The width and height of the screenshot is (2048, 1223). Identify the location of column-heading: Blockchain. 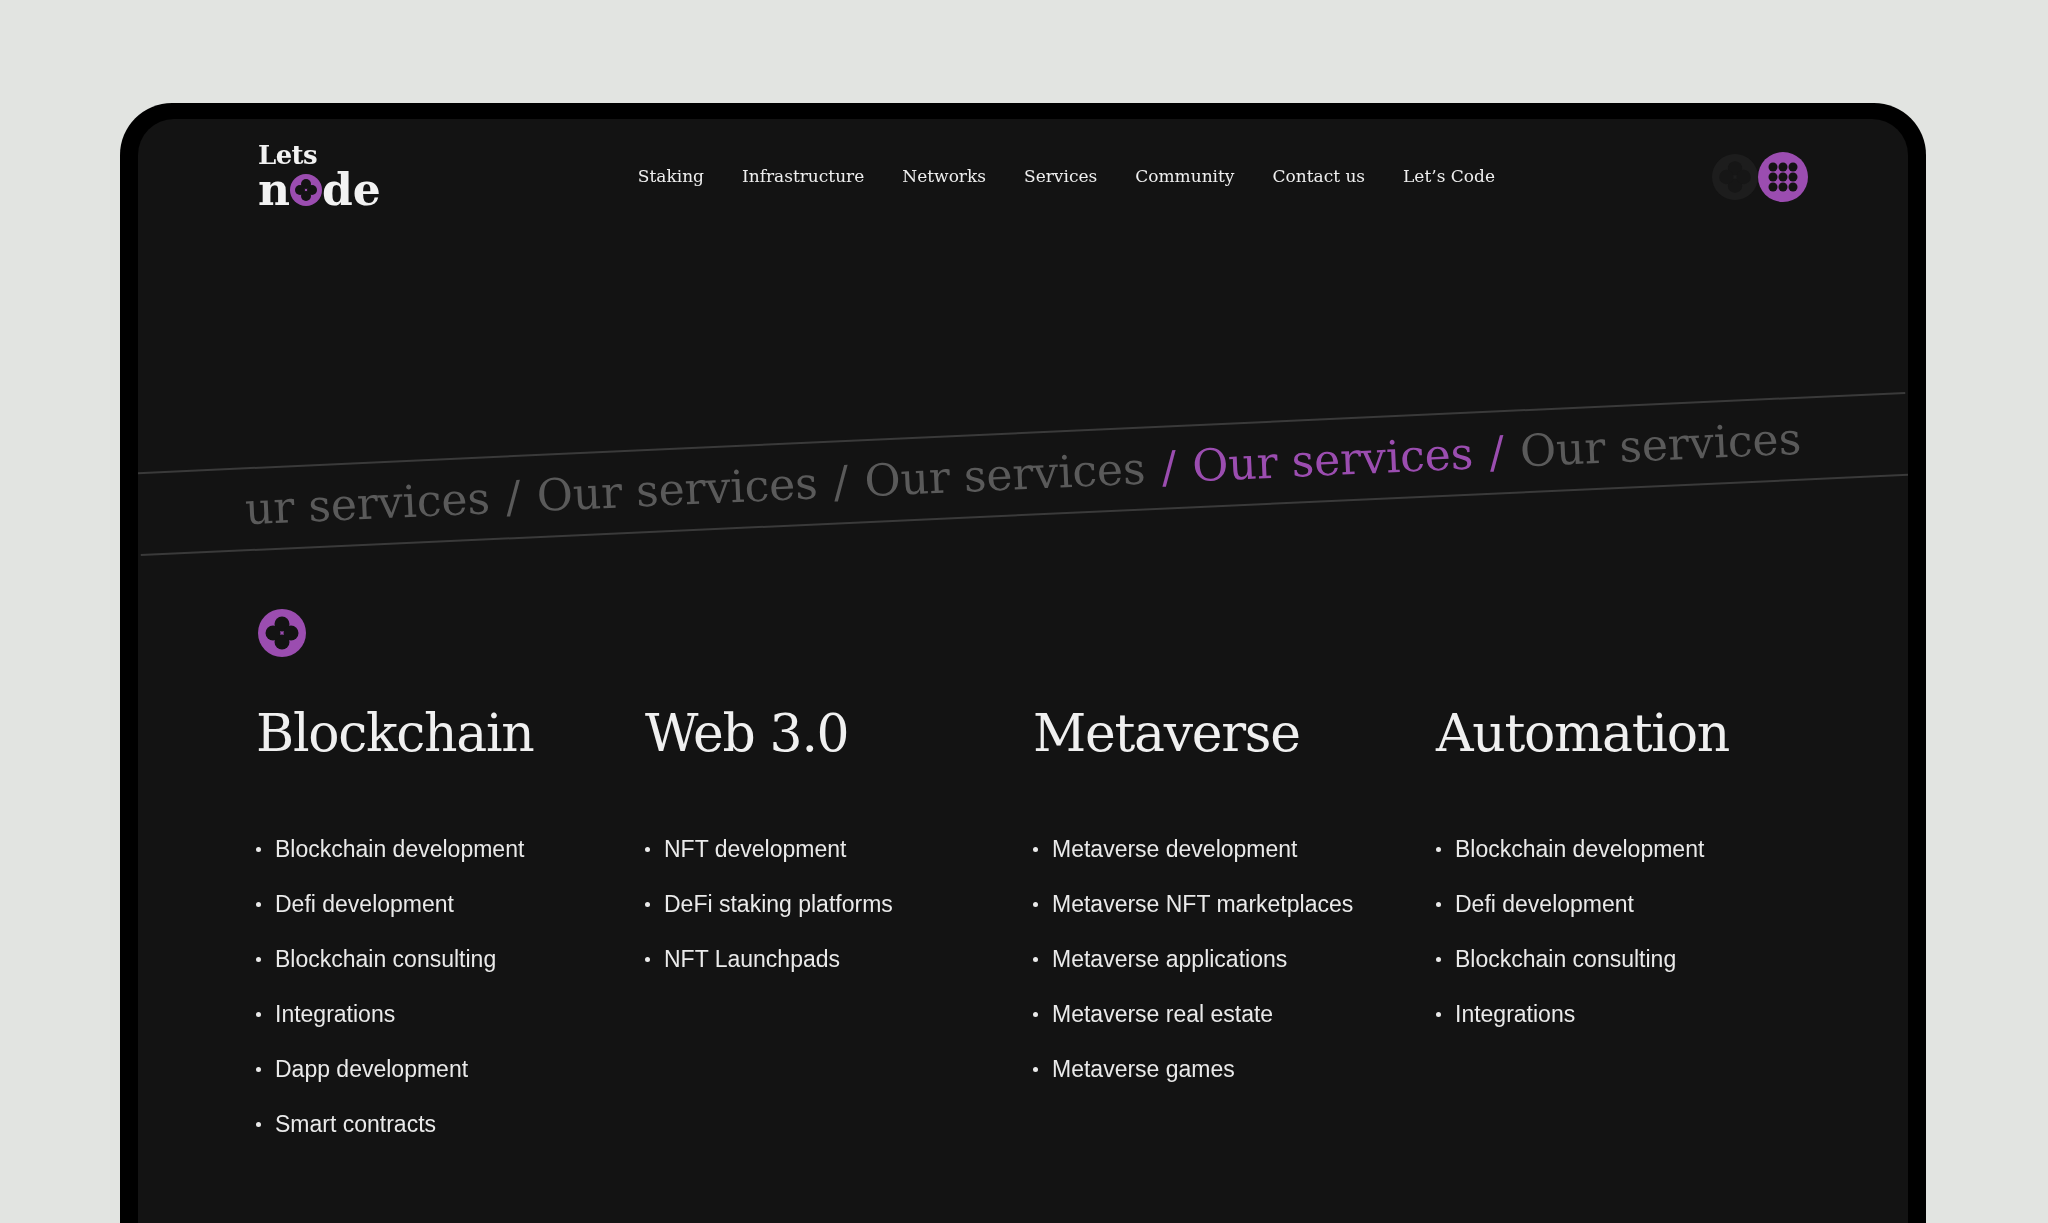
(395, 733).